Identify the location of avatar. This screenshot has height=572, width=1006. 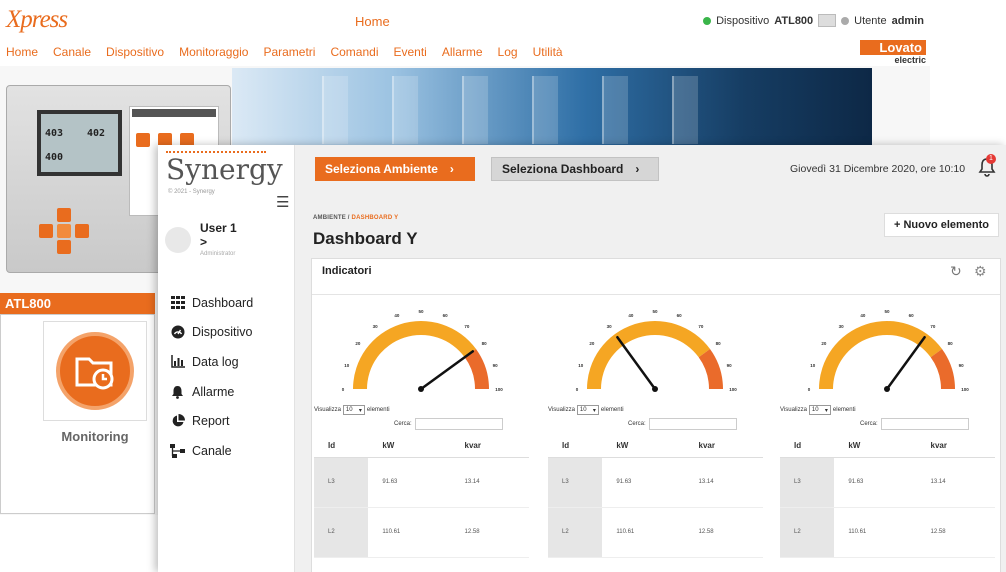
(178, 240).